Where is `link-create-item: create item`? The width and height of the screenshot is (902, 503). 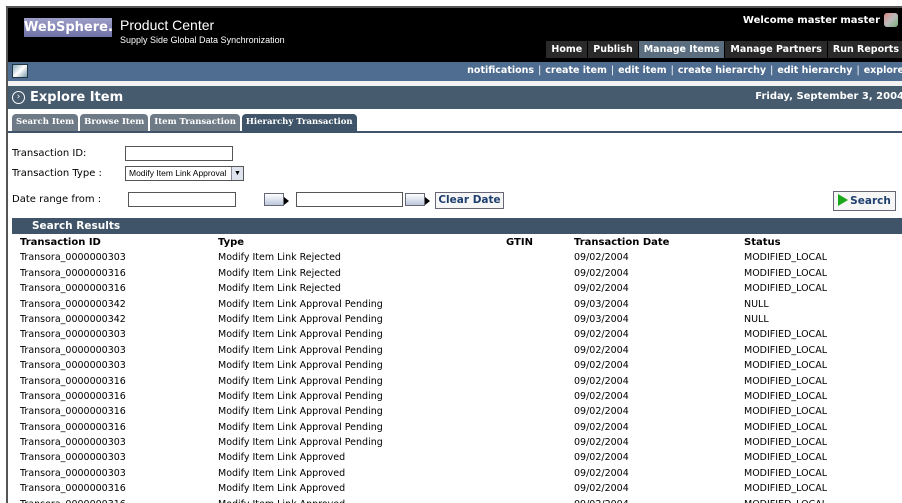
link-create-item: create item is located at coordinates (576, 70).